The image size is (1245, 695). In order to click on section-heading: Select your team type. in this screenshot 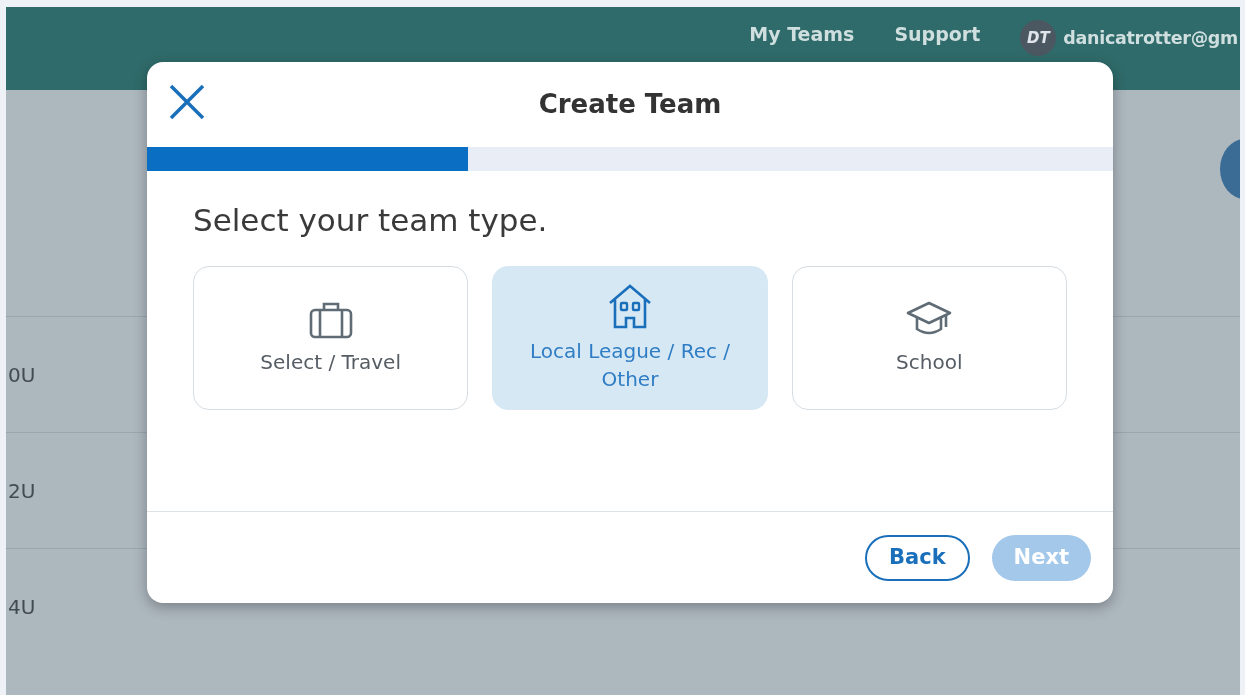, I will do `click(371, 220)`.